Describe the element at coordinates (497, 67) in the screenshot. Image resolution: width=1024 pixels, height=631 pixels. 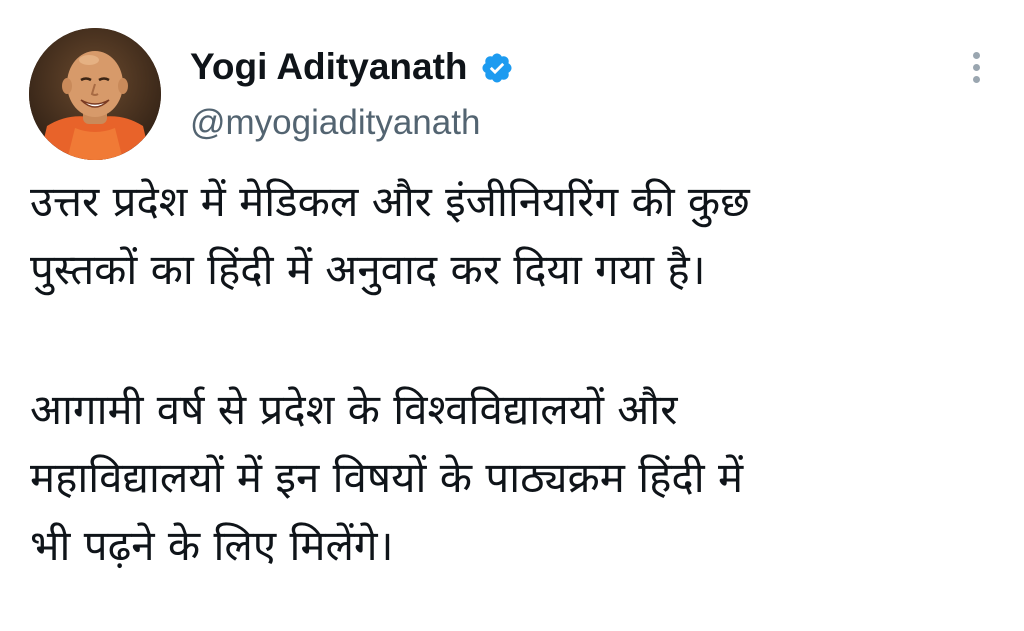
I see `verified-badge-icon` at that location.